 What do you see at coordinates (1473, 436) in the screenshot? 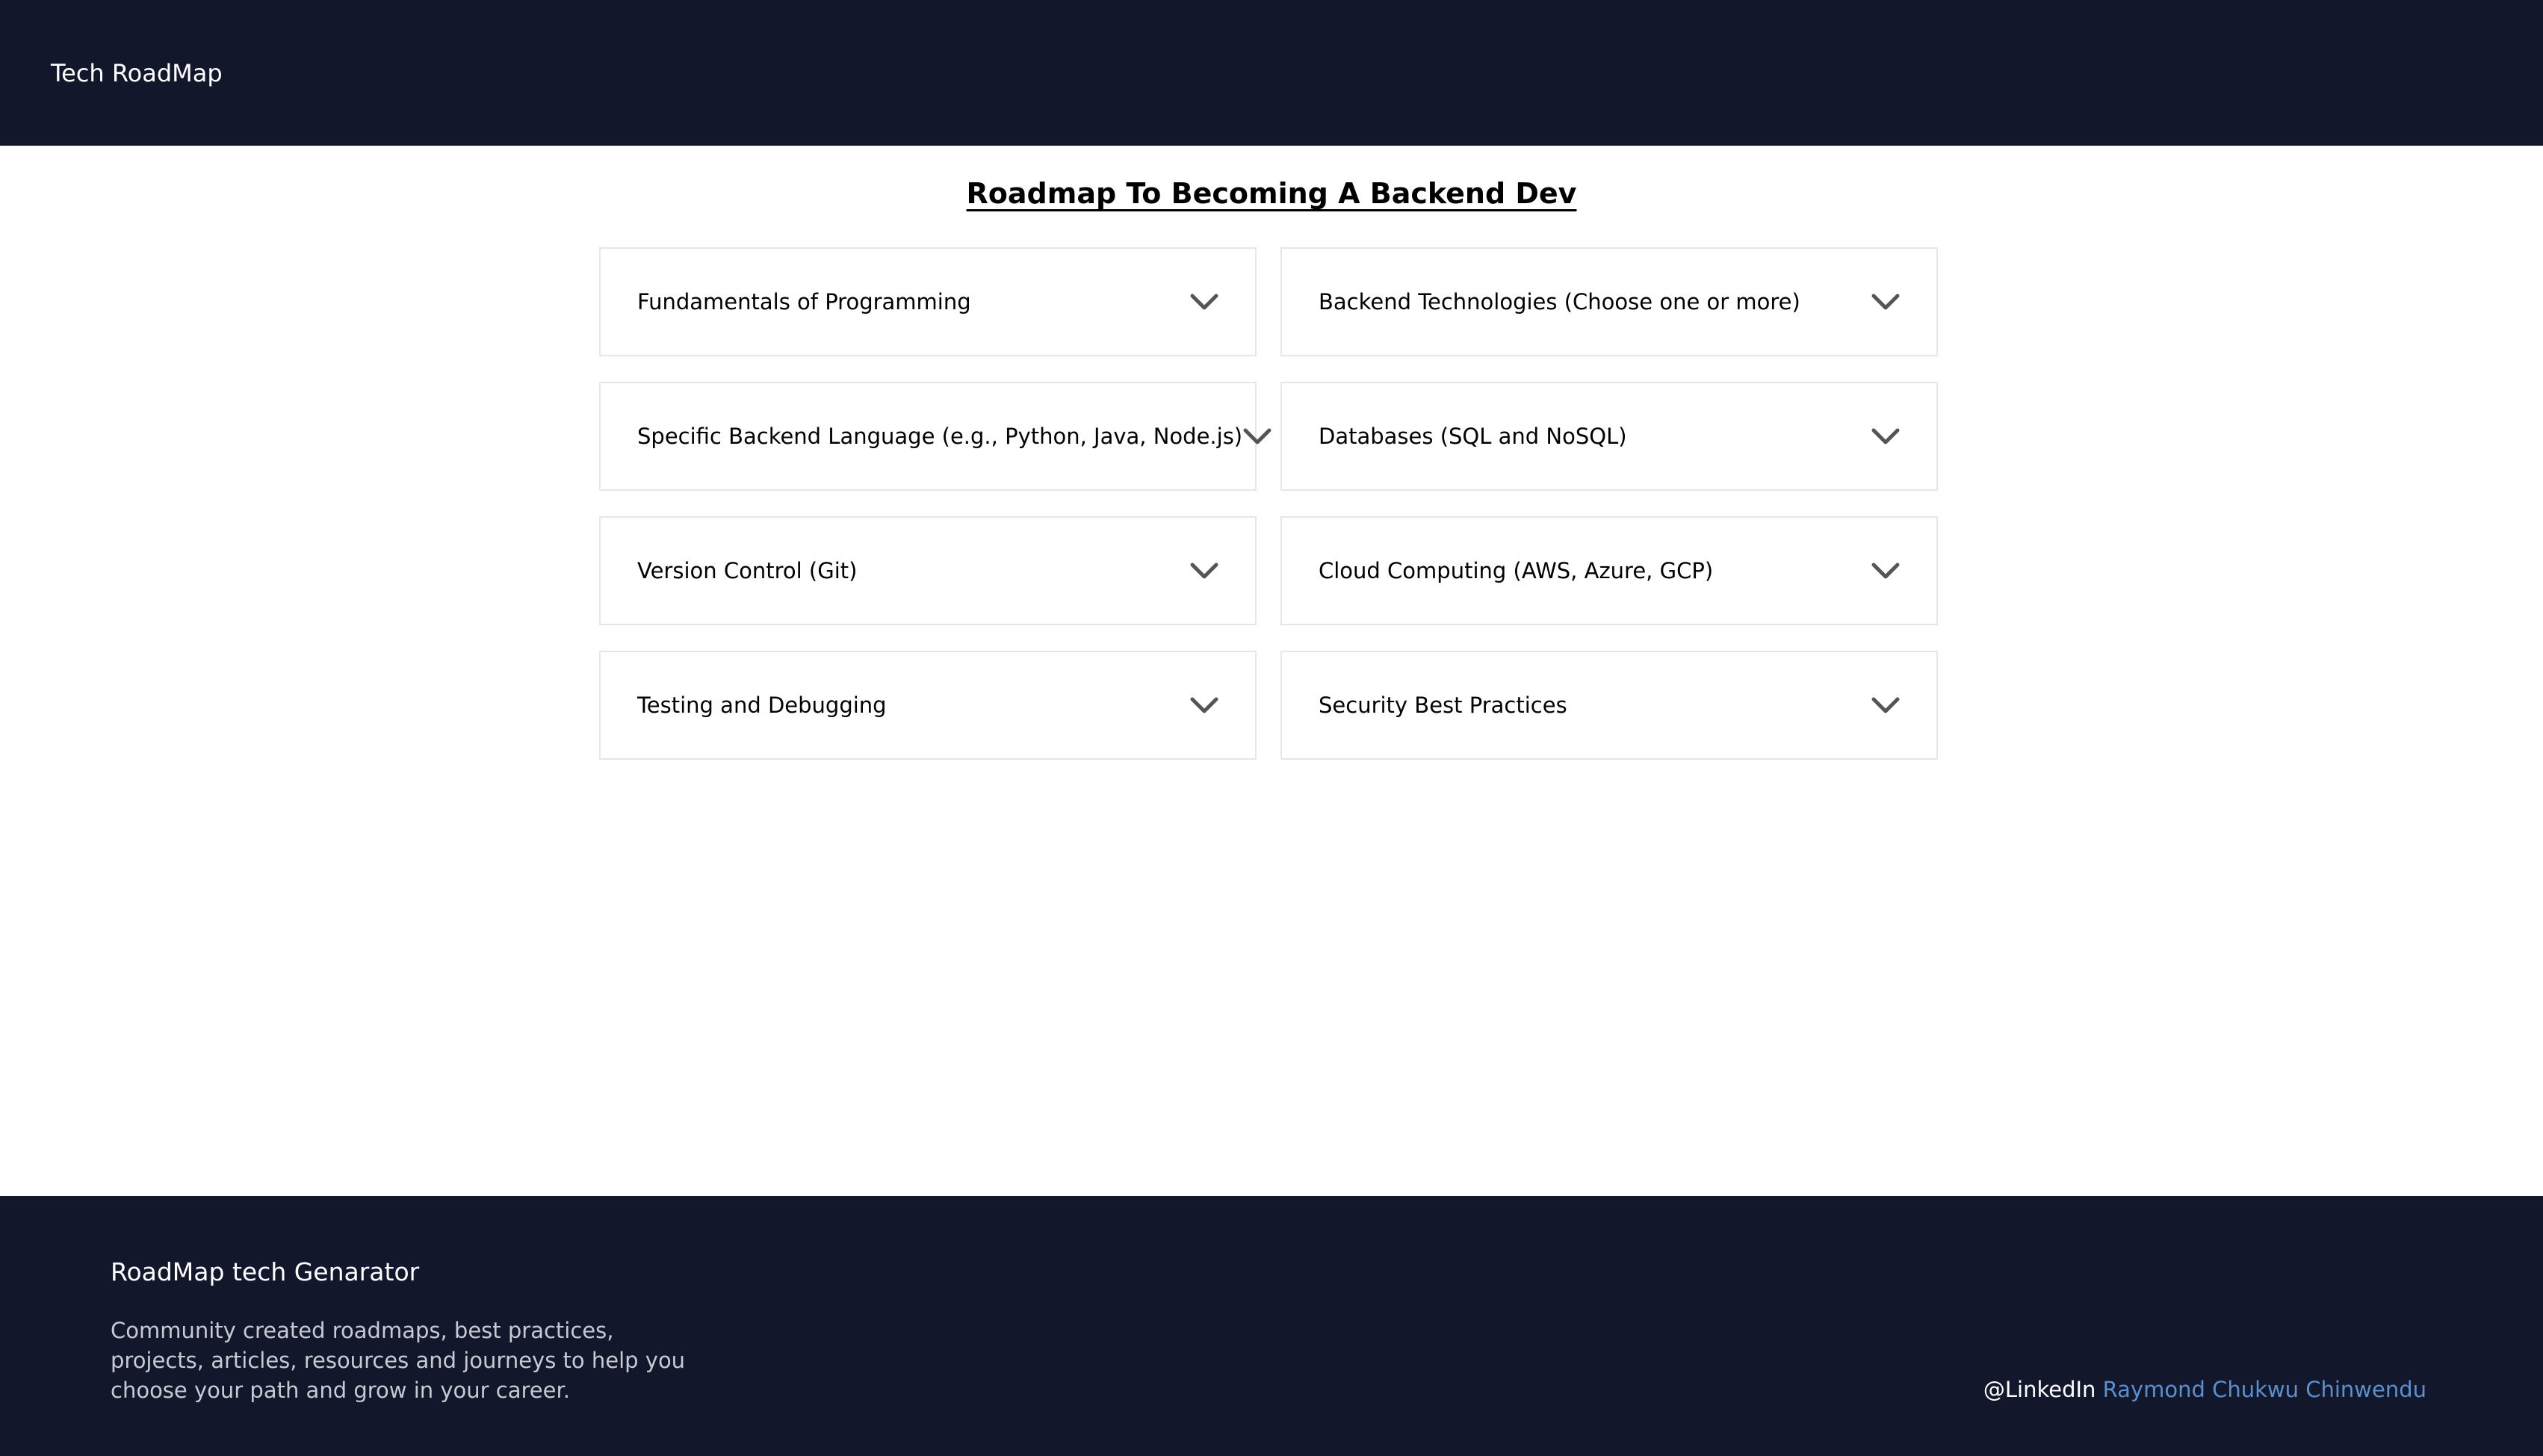
I see `topic-label: Databases (SQL and NoSQL)` at bounding box center [1473, 436].